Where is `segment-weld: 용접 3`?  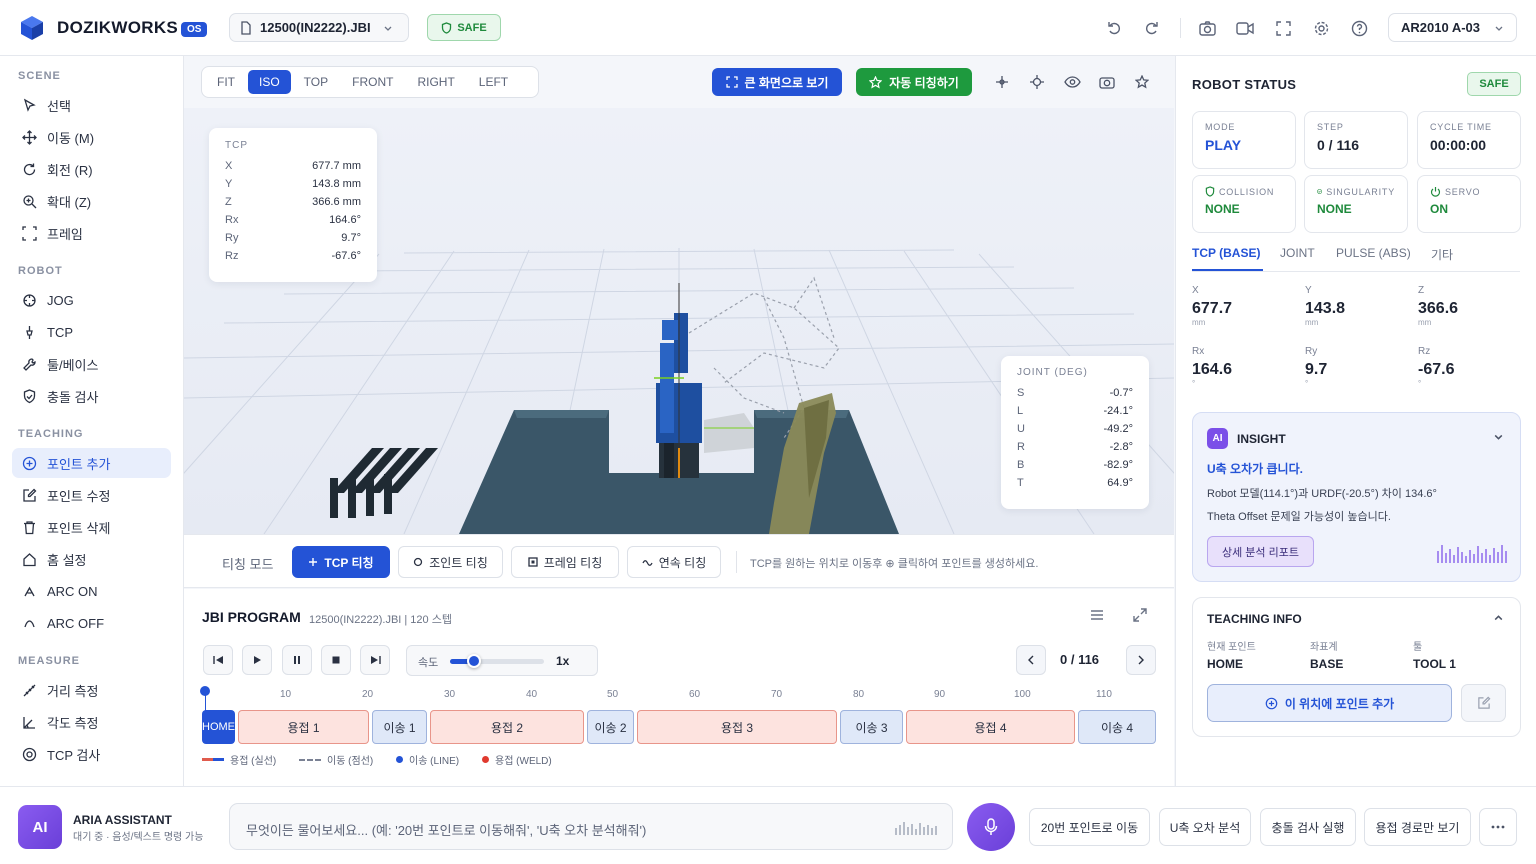
segment-weld: 용접 3 is located at coordinates (737, 727).